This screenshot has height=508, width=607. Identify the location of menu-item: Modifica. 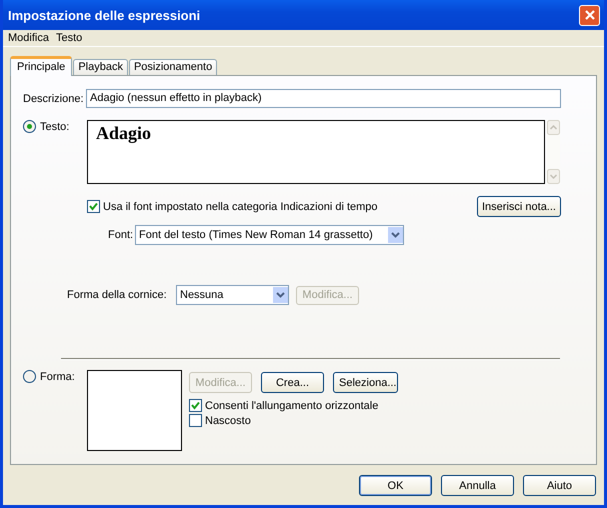
(30, 38).